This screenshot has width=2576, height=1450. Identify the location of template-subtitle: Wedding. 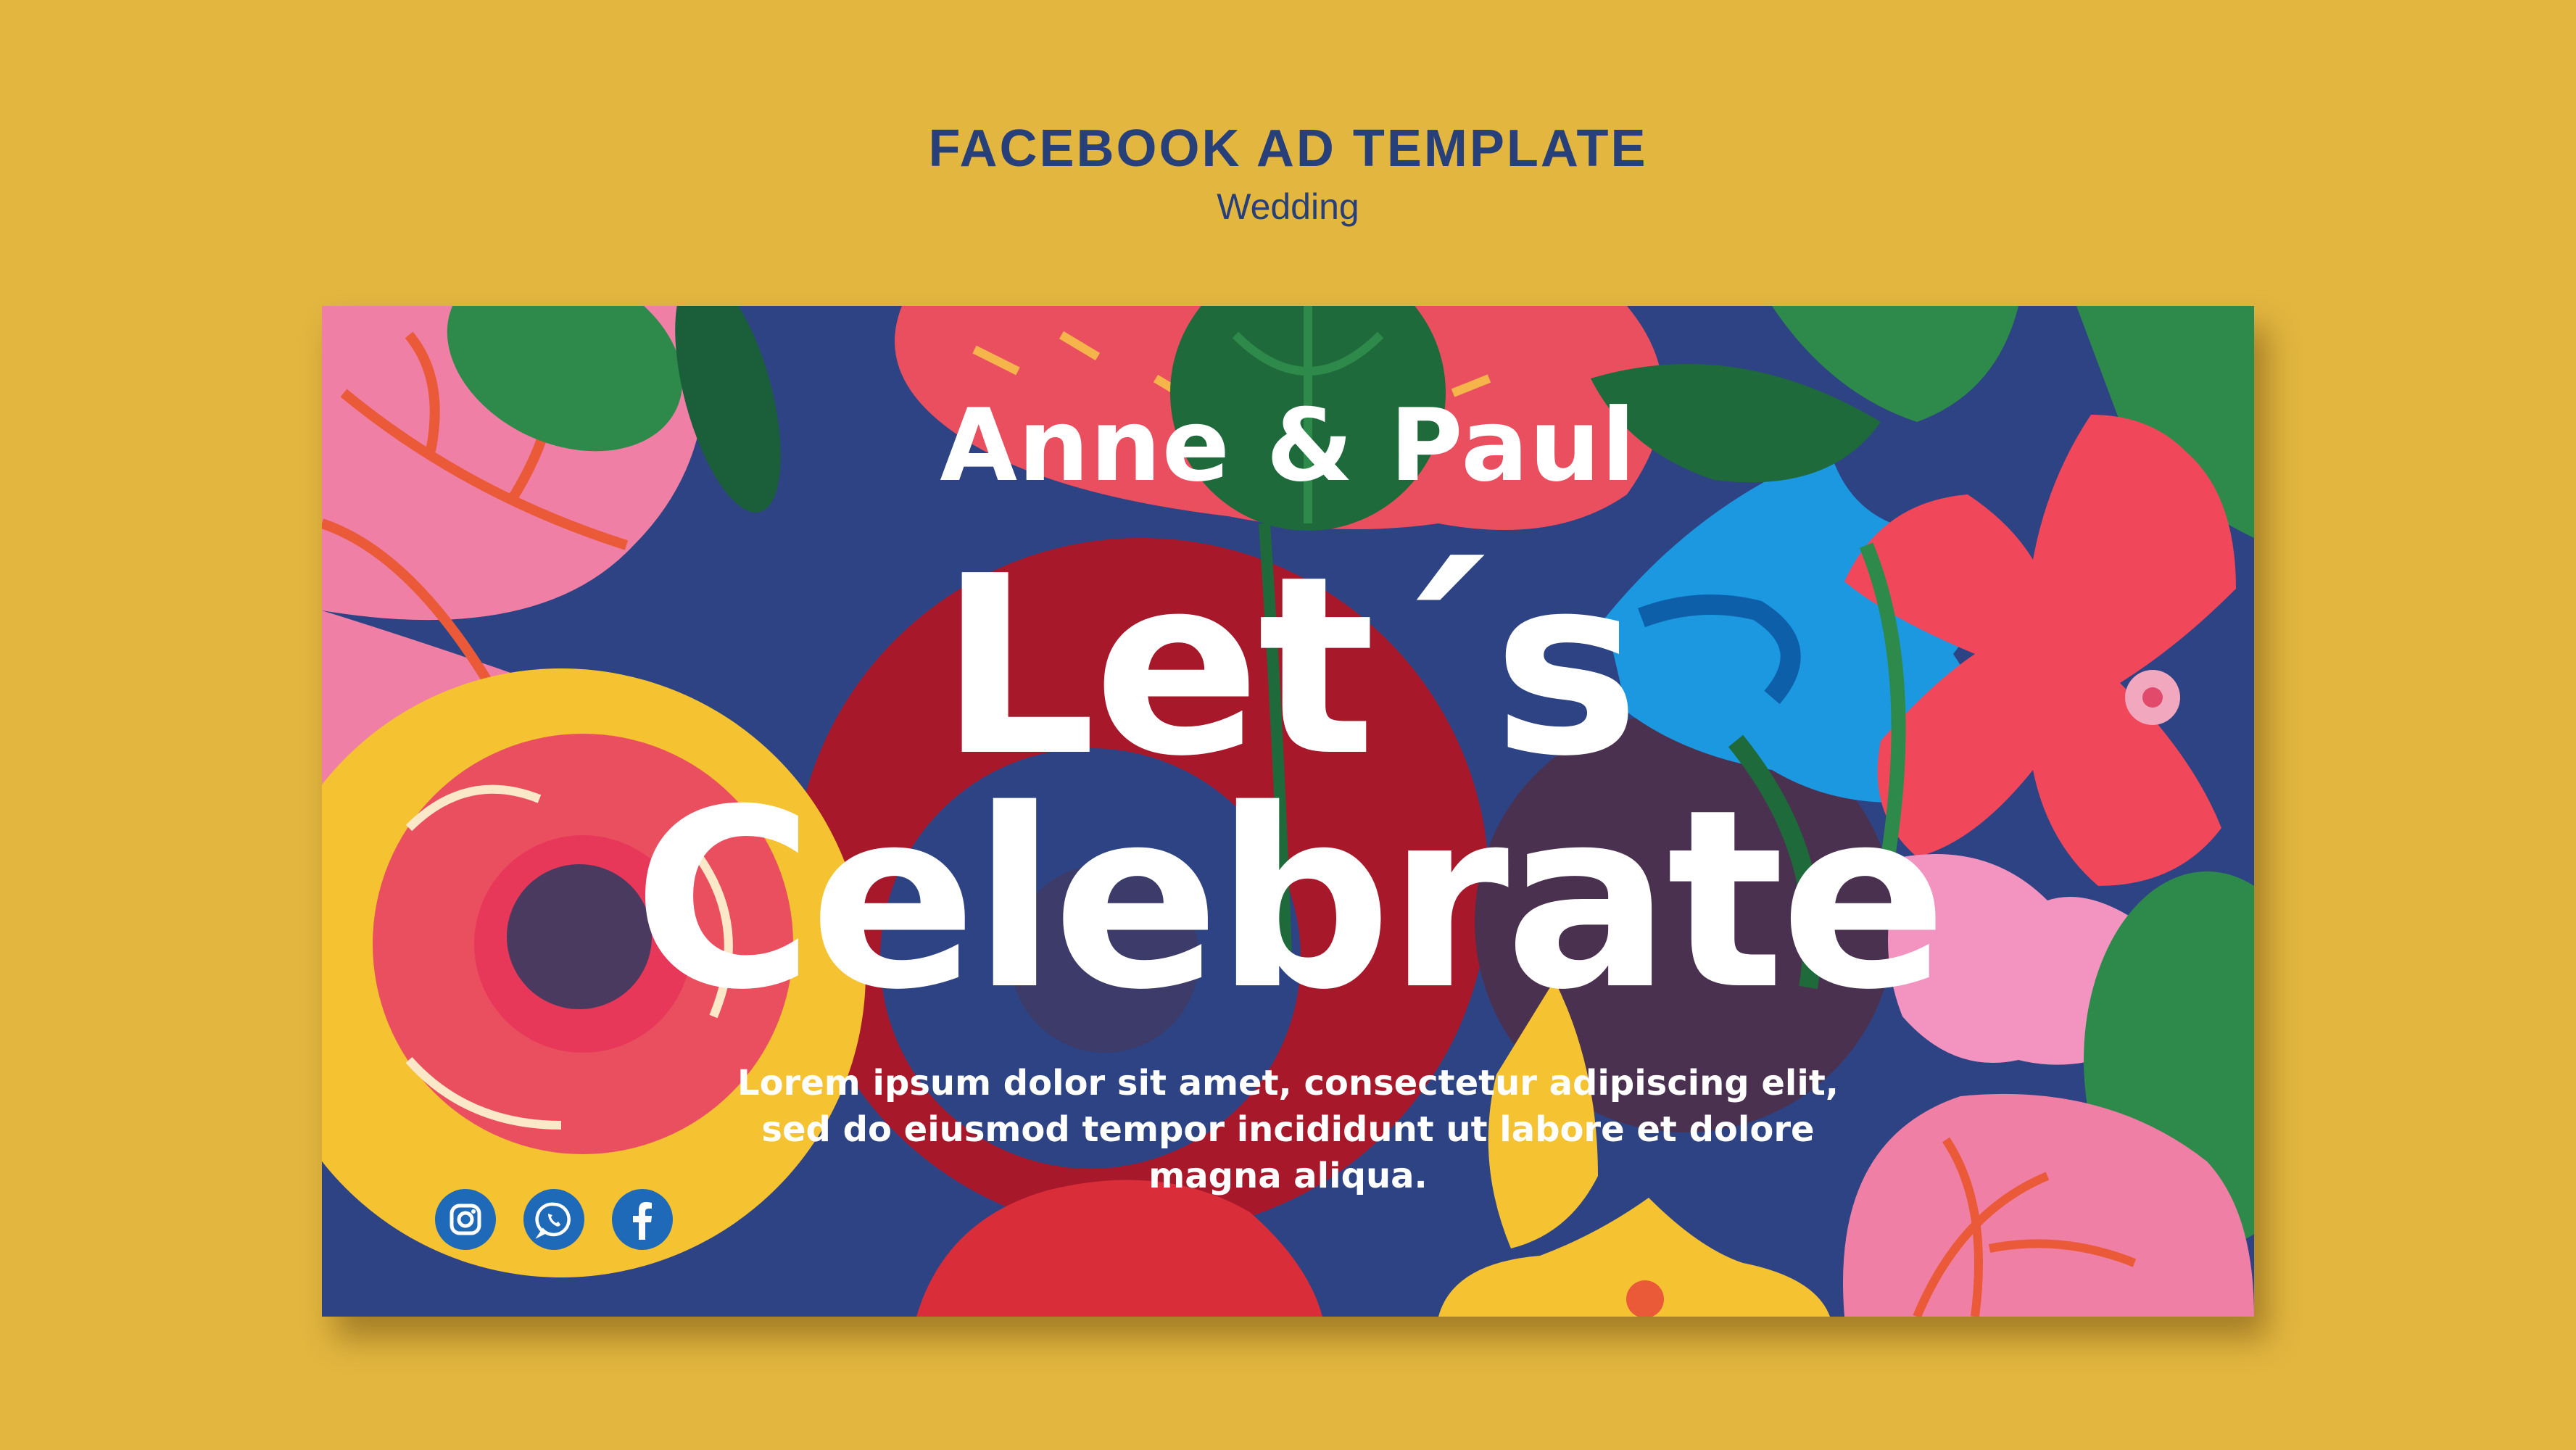
(1288, 206).